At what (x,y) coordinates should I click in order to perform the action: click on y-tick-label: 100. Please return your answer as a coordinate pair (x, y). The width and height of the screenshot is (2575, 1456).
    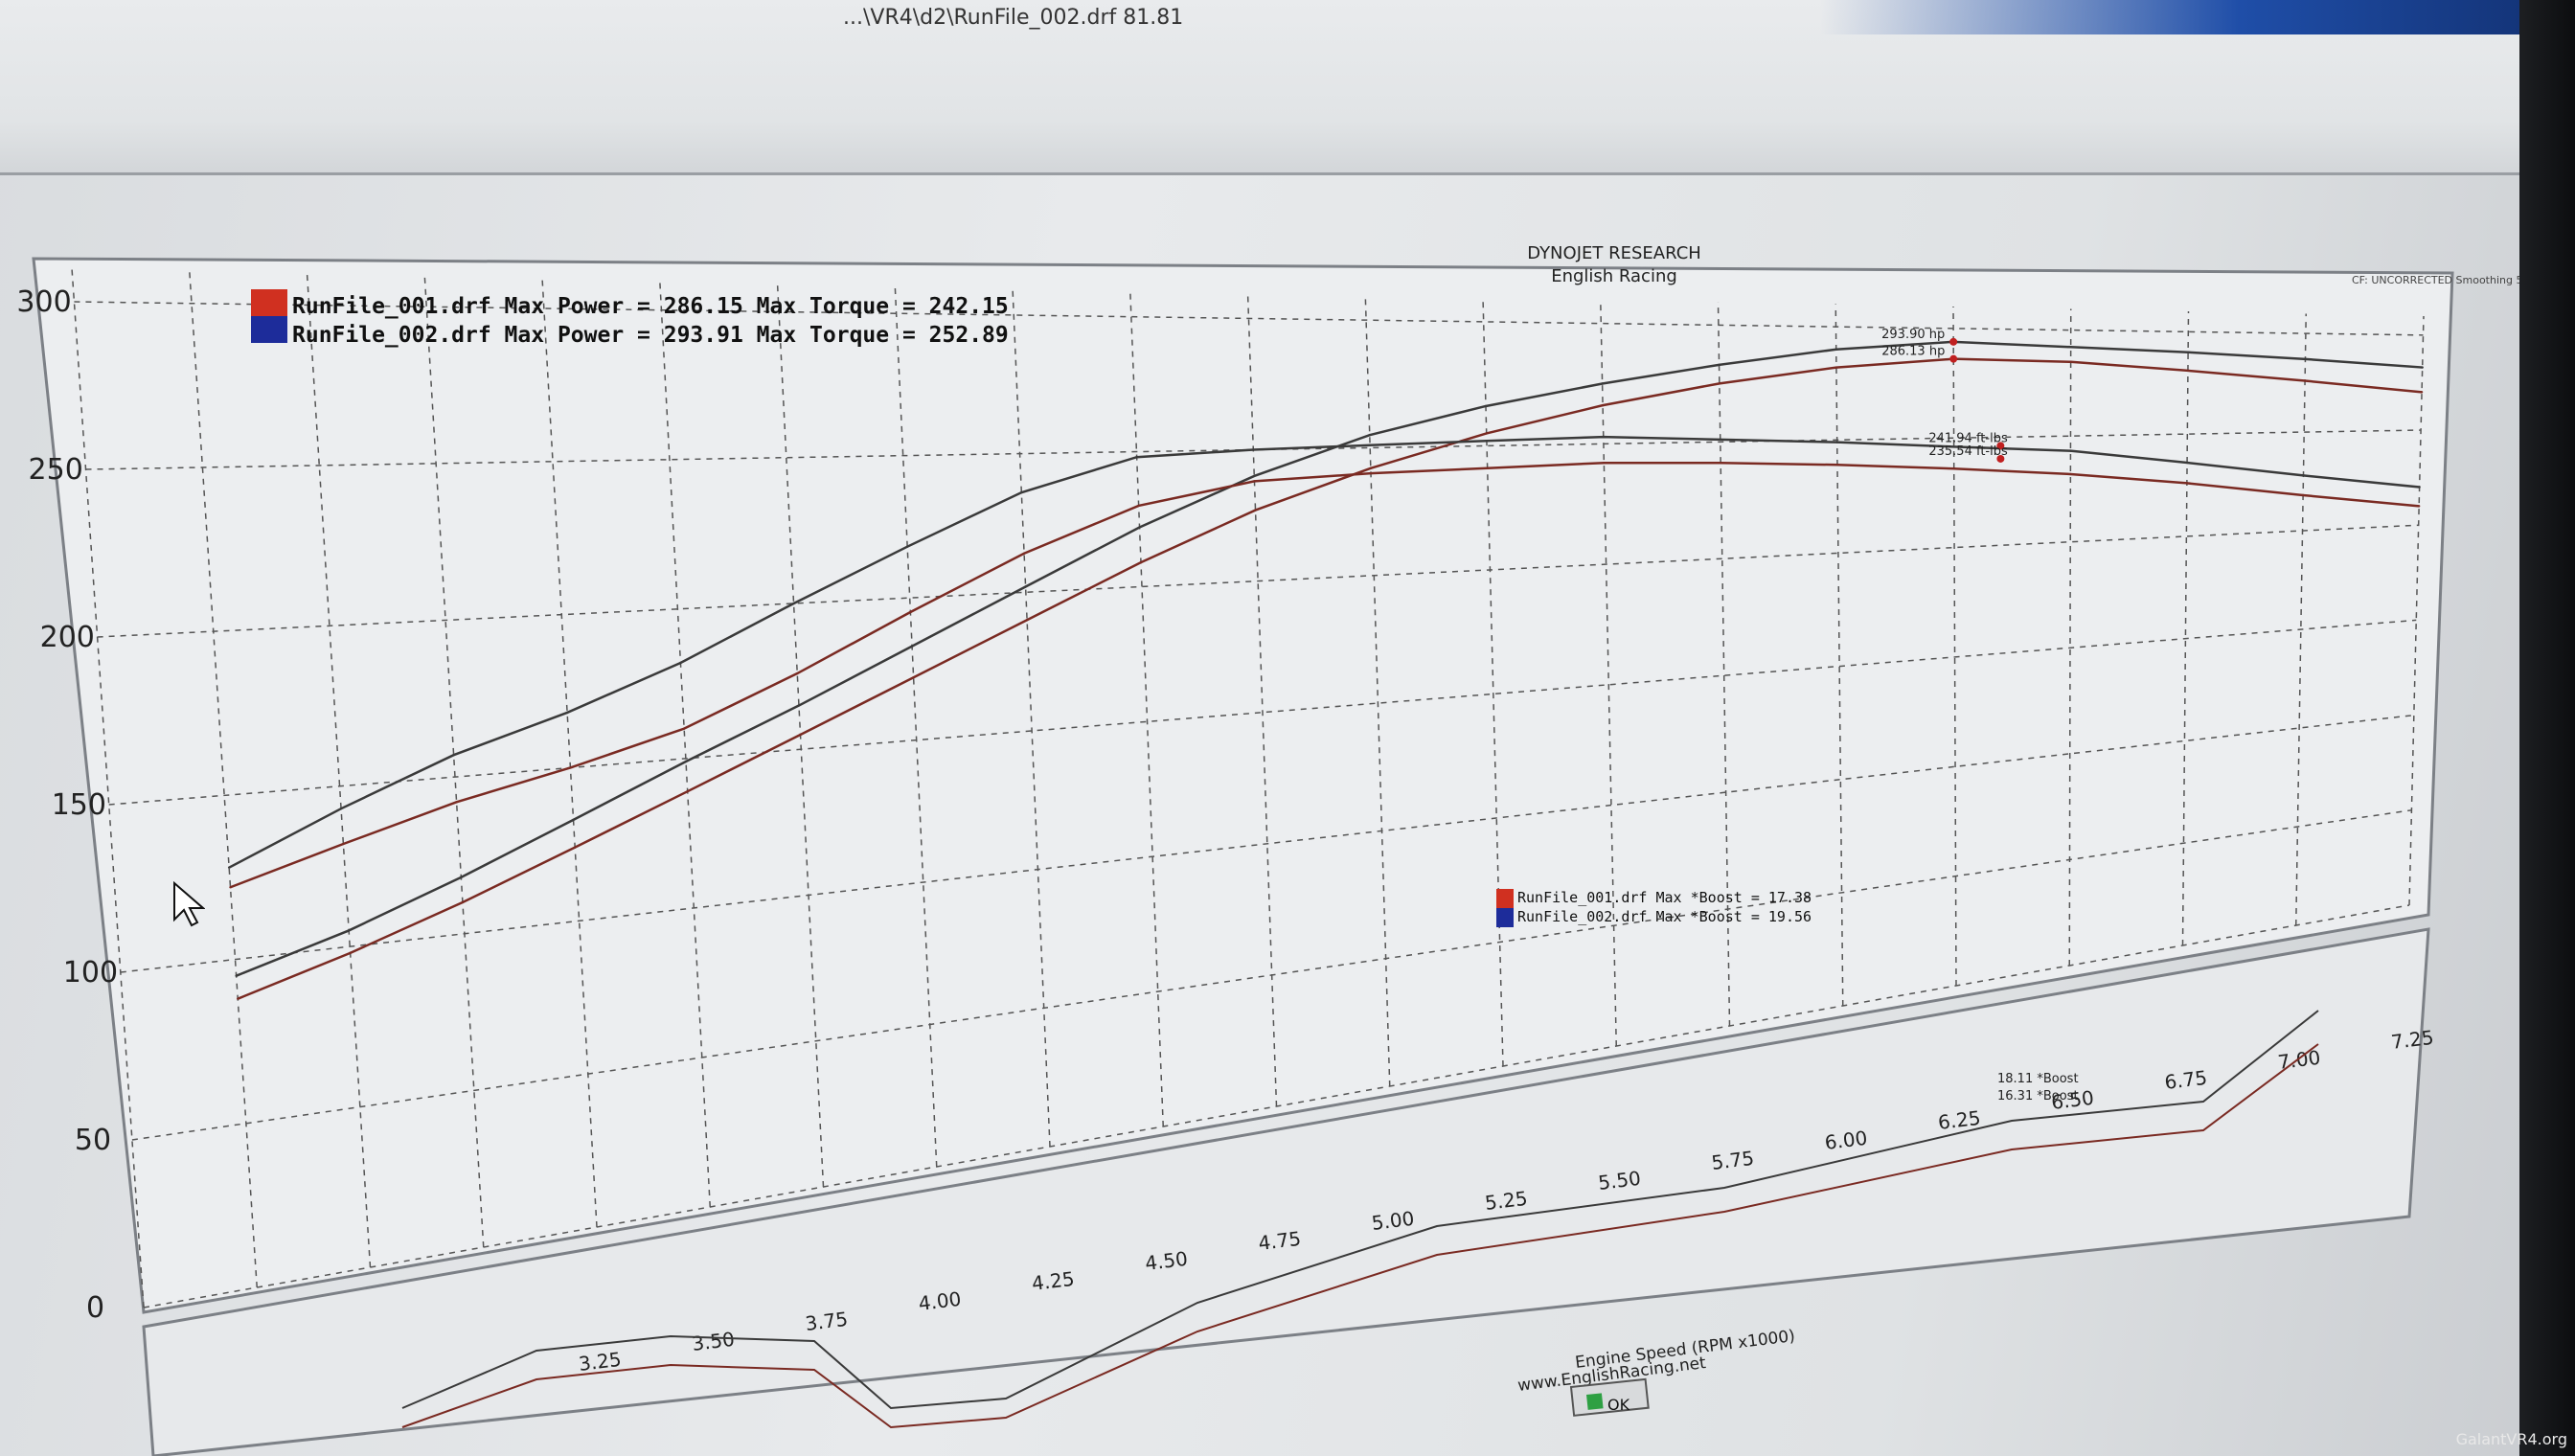
    Looking at the image, I should click on (90, 973).